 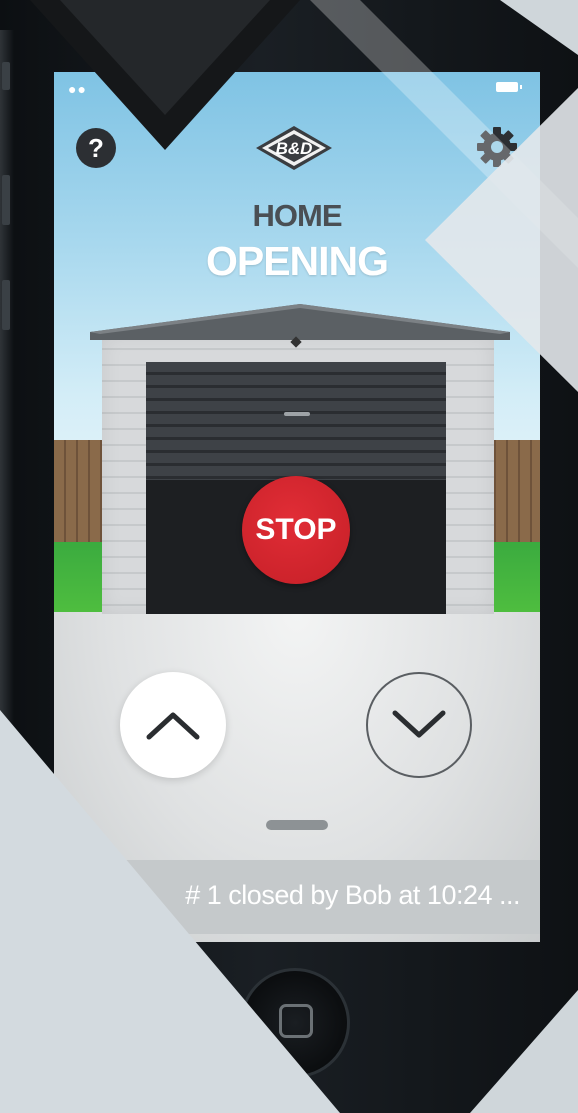 What do you see at coordinates (6, 76) in the screenshot?
I see `mute-switch` at bounding box center [6, 76].